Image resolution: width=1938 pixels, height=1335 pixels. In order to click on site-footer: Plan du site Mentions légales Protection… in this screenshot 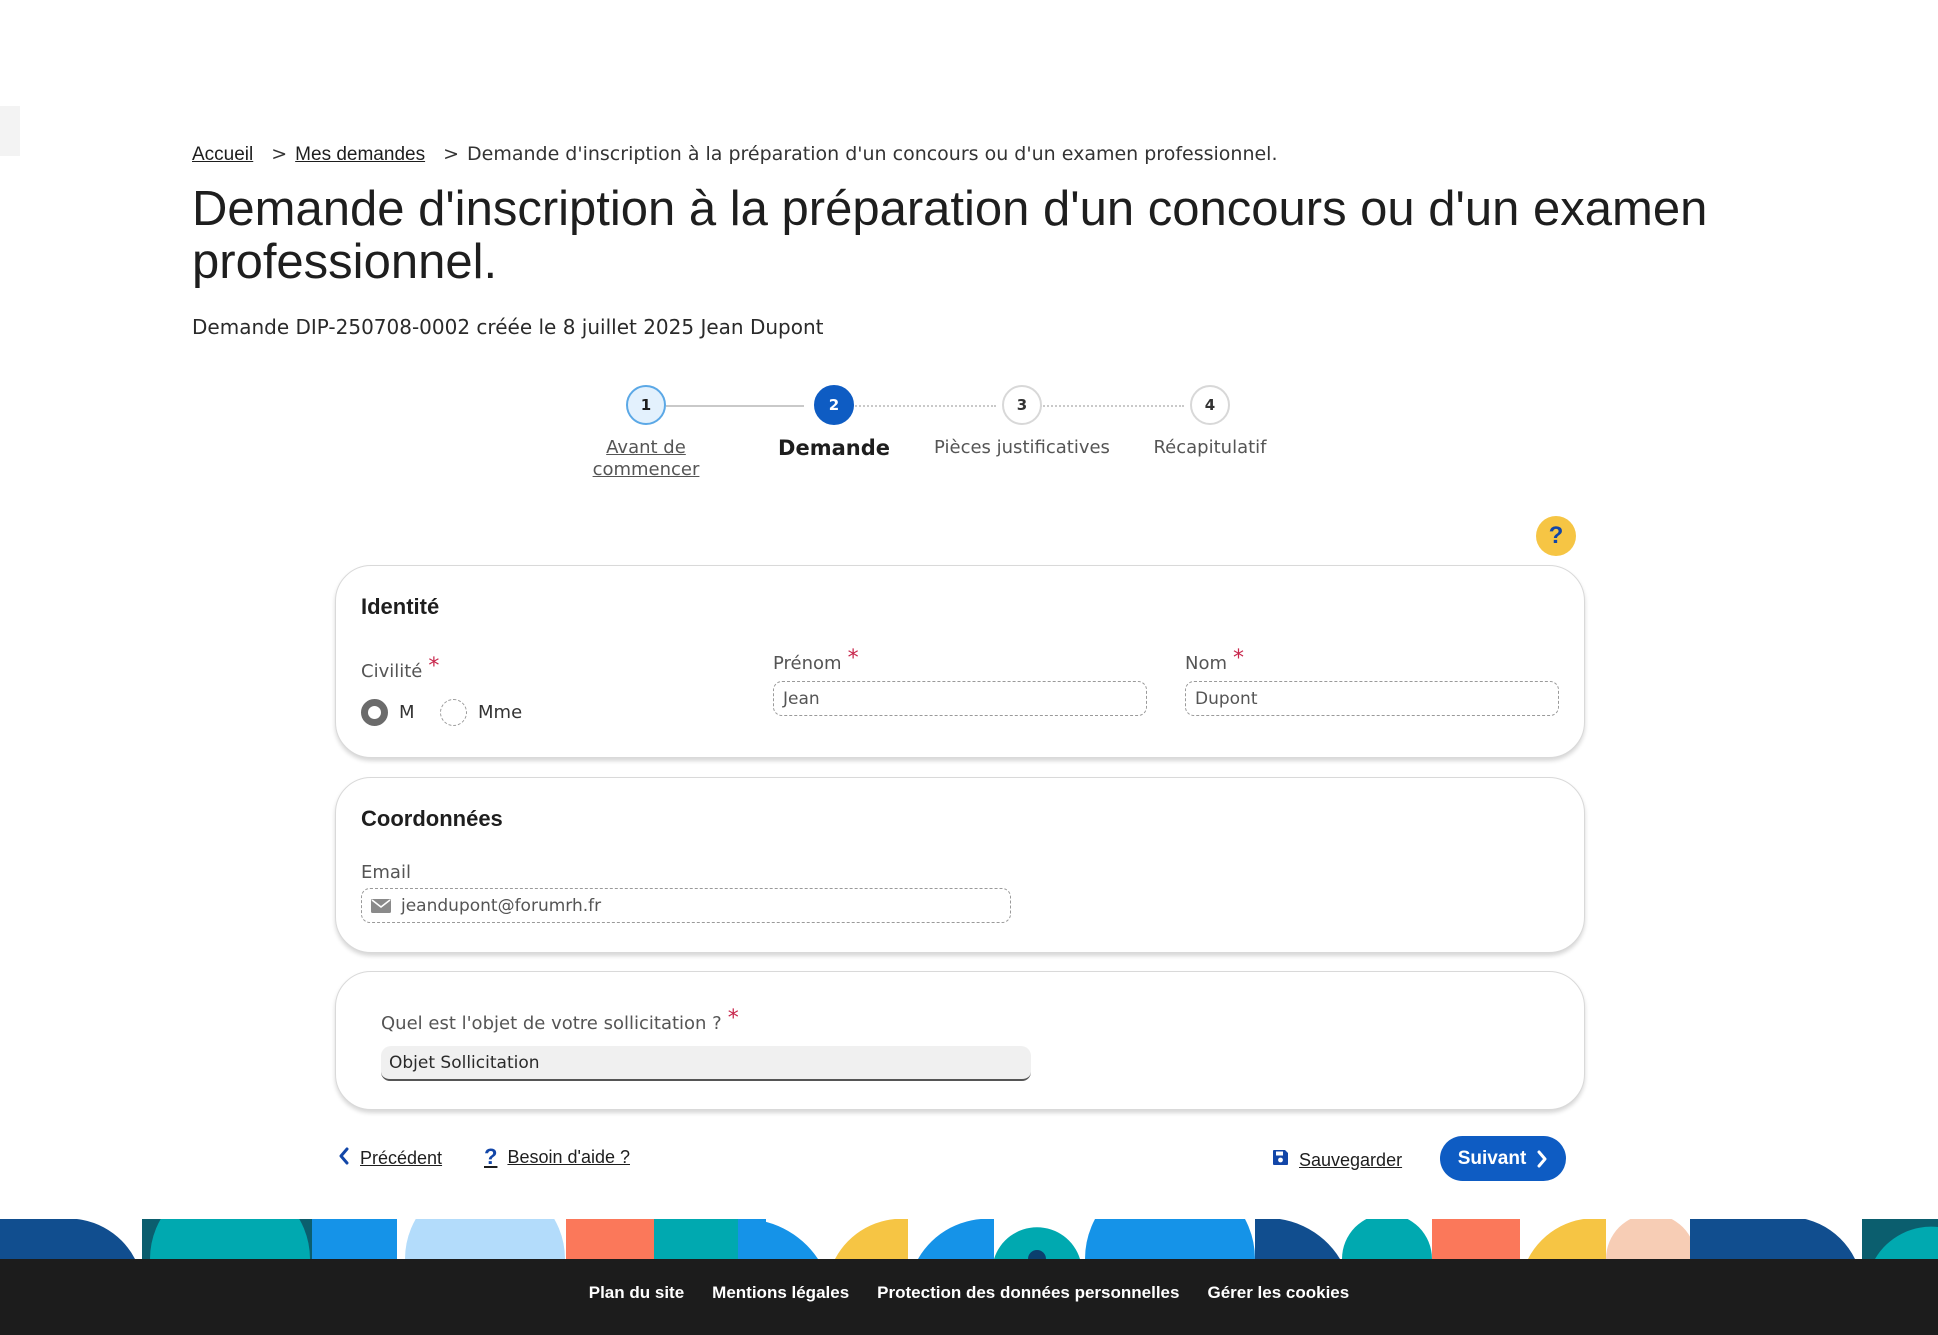, I will do `click(969, 1297)`.